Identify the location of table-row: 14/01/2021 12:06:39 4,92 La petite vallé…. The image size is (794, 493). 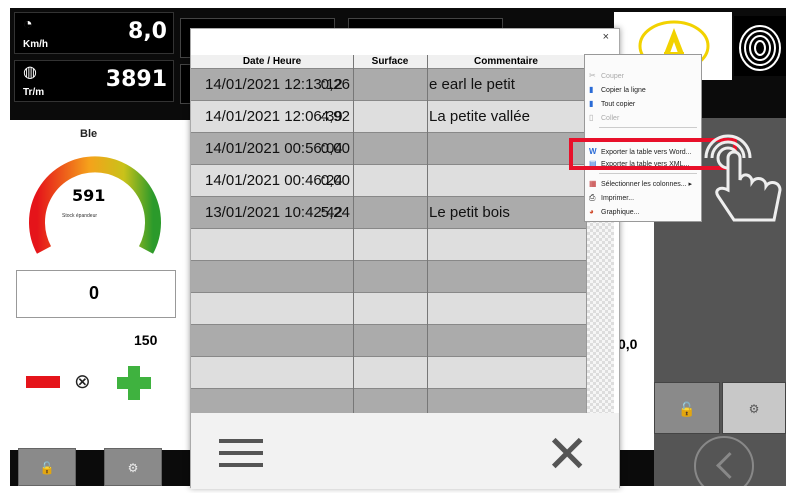
(388, 117).